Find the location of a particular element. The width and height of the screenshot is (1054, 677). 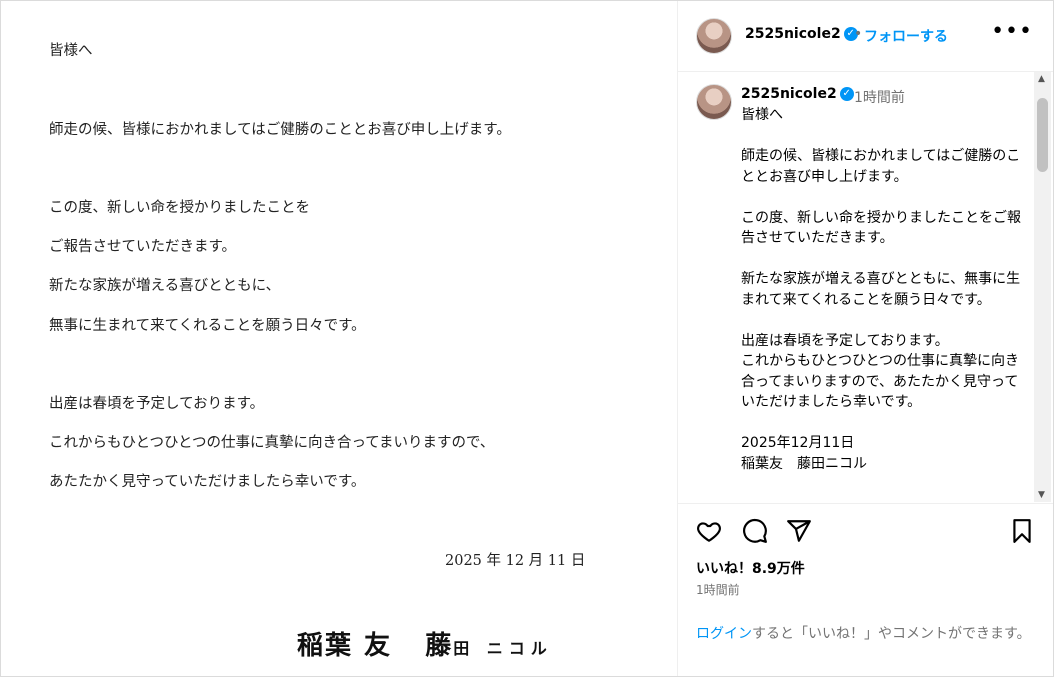

letter-line: これからもひとつひとつの仕事に真摯に向き合ってまいりますので、 is located at coordinates (272, 443).